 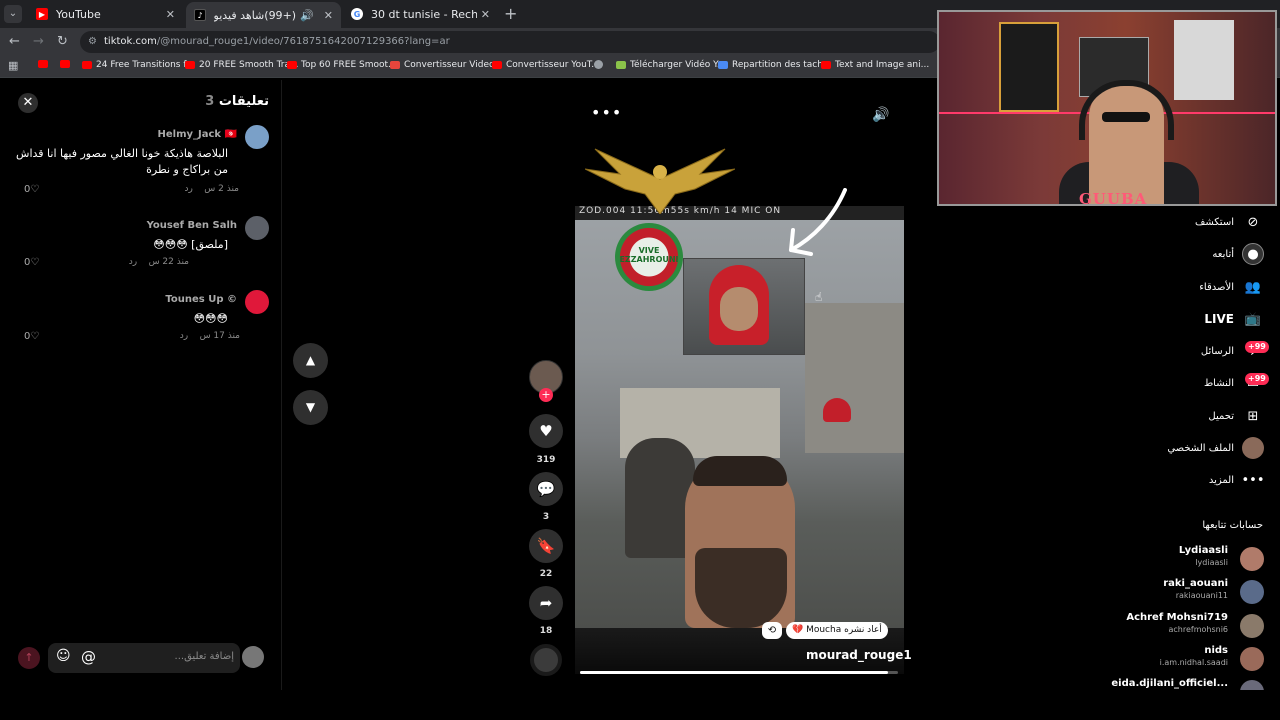 What do you see at coordinates (92, 42) in the screenshot?
I see `site-info-icon: ⚙` at bounding box center [92, 42].